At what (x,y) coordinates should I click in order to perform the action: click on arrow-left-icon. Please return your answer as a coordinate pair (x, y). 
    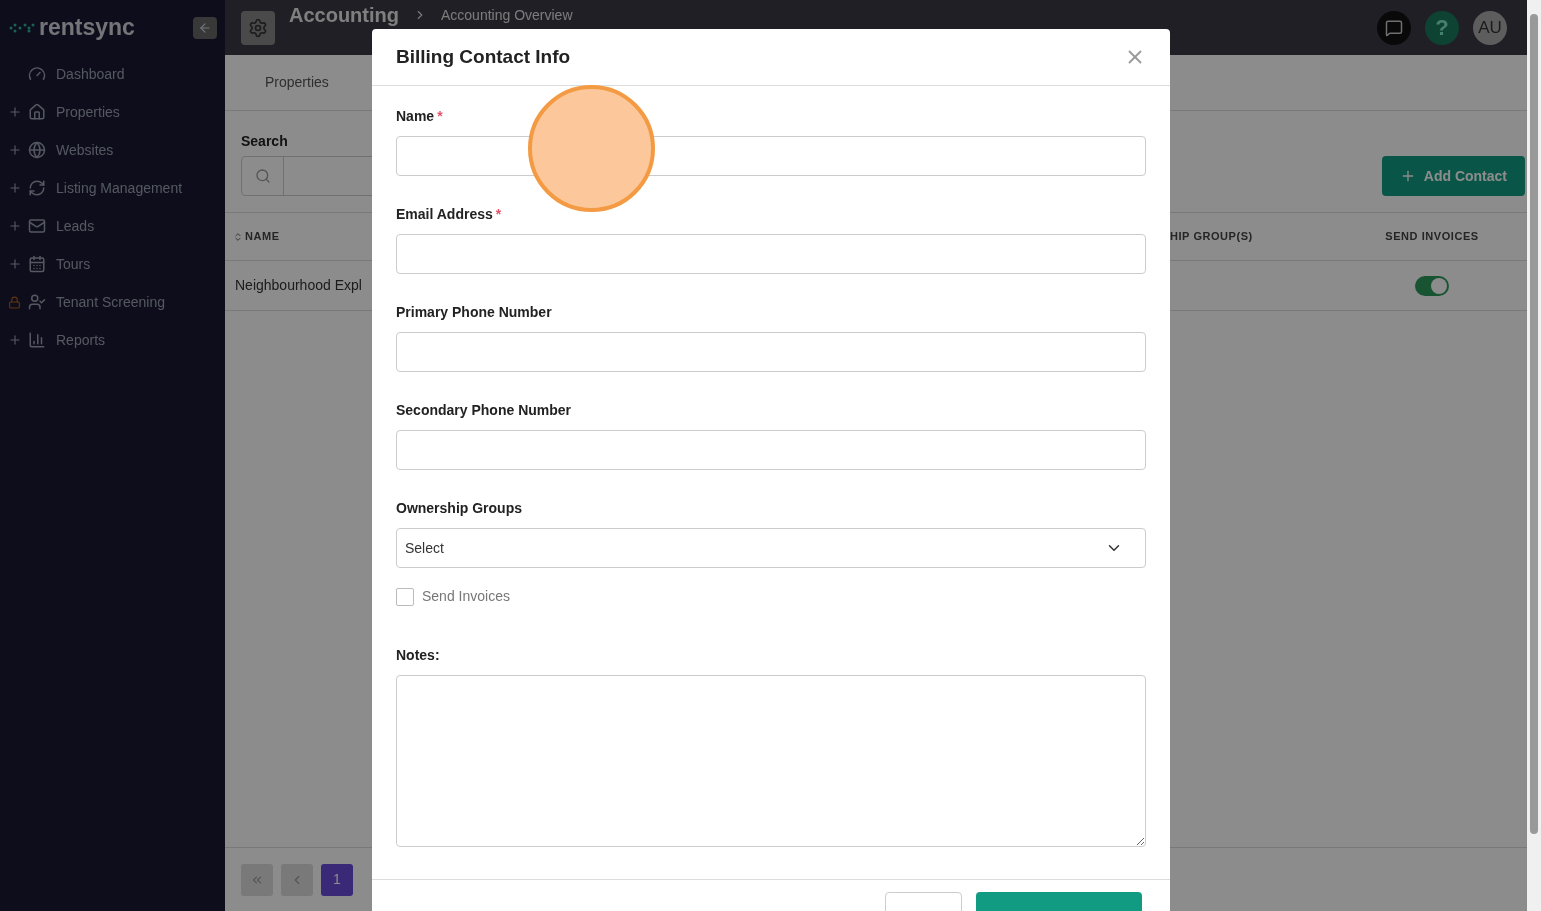
    Looking at the image, I should click on (205, 27).